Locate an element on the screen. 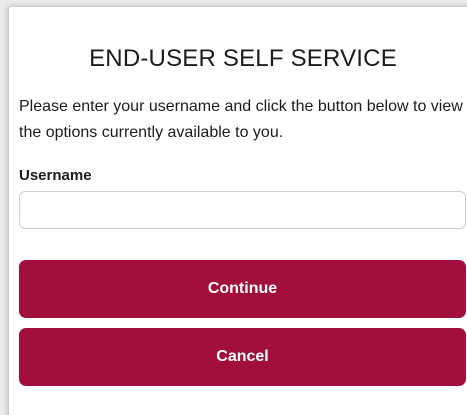 Image resolution: width=467 pixels, height=415 pixels. cancel-button: Cancel is located at coordinates (242, 357).